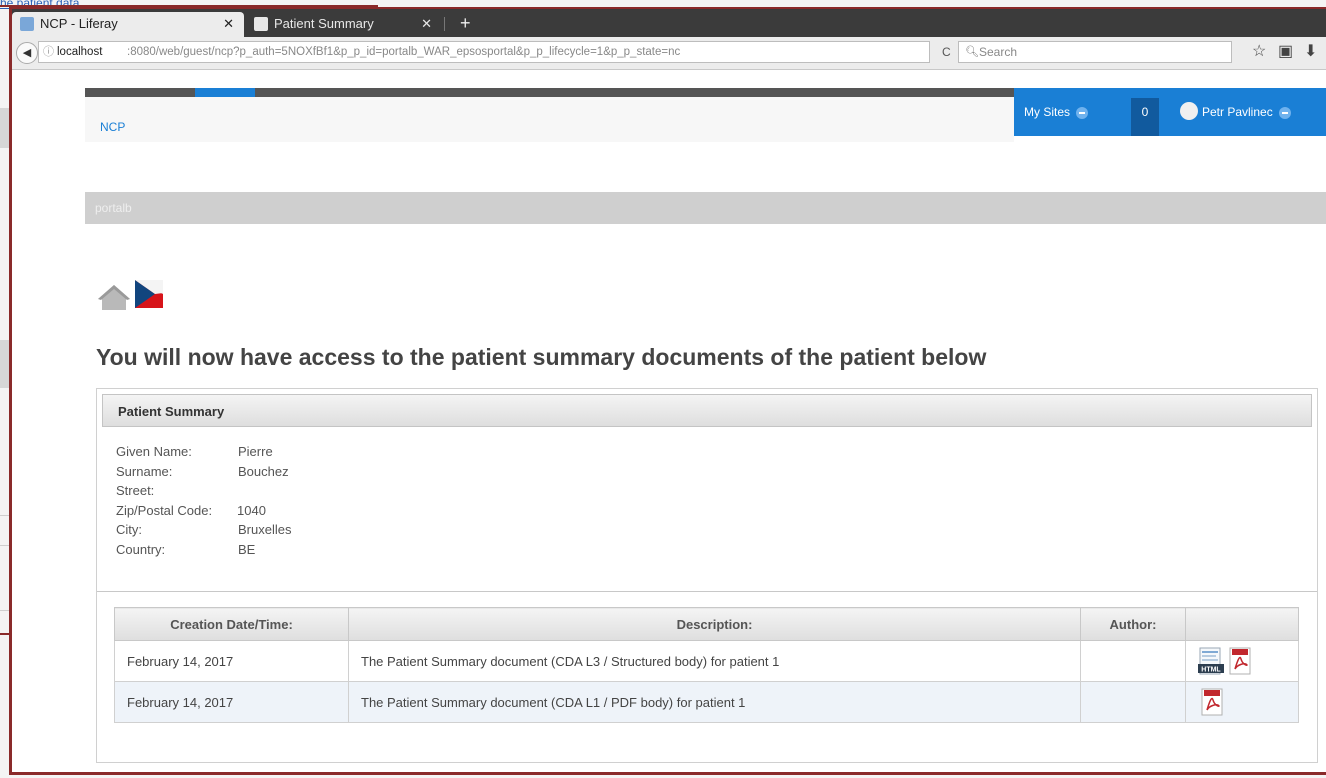 The width and height of the screenshot is (1326, 778). I want to click on field-value: BE, so click(247, 549).